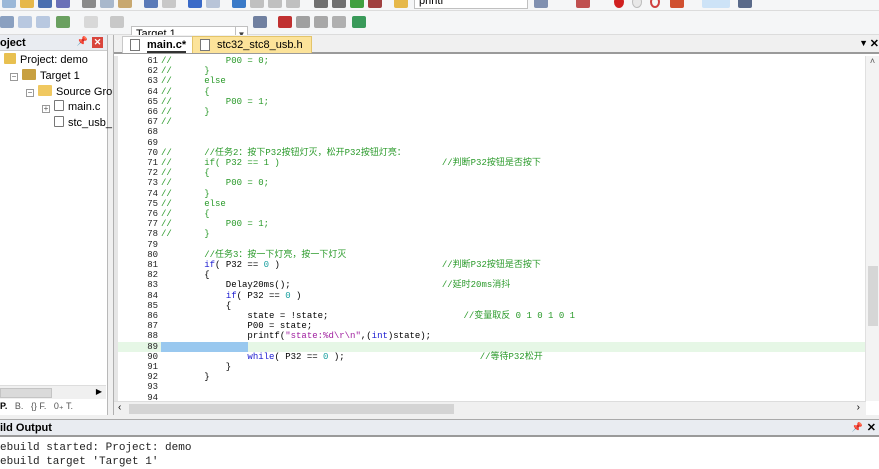 The height and width of the screenshot is (469, 879). Describe the element at coordinates (3, 406) in the screenshot. I see `tab-project: P.` at that location.